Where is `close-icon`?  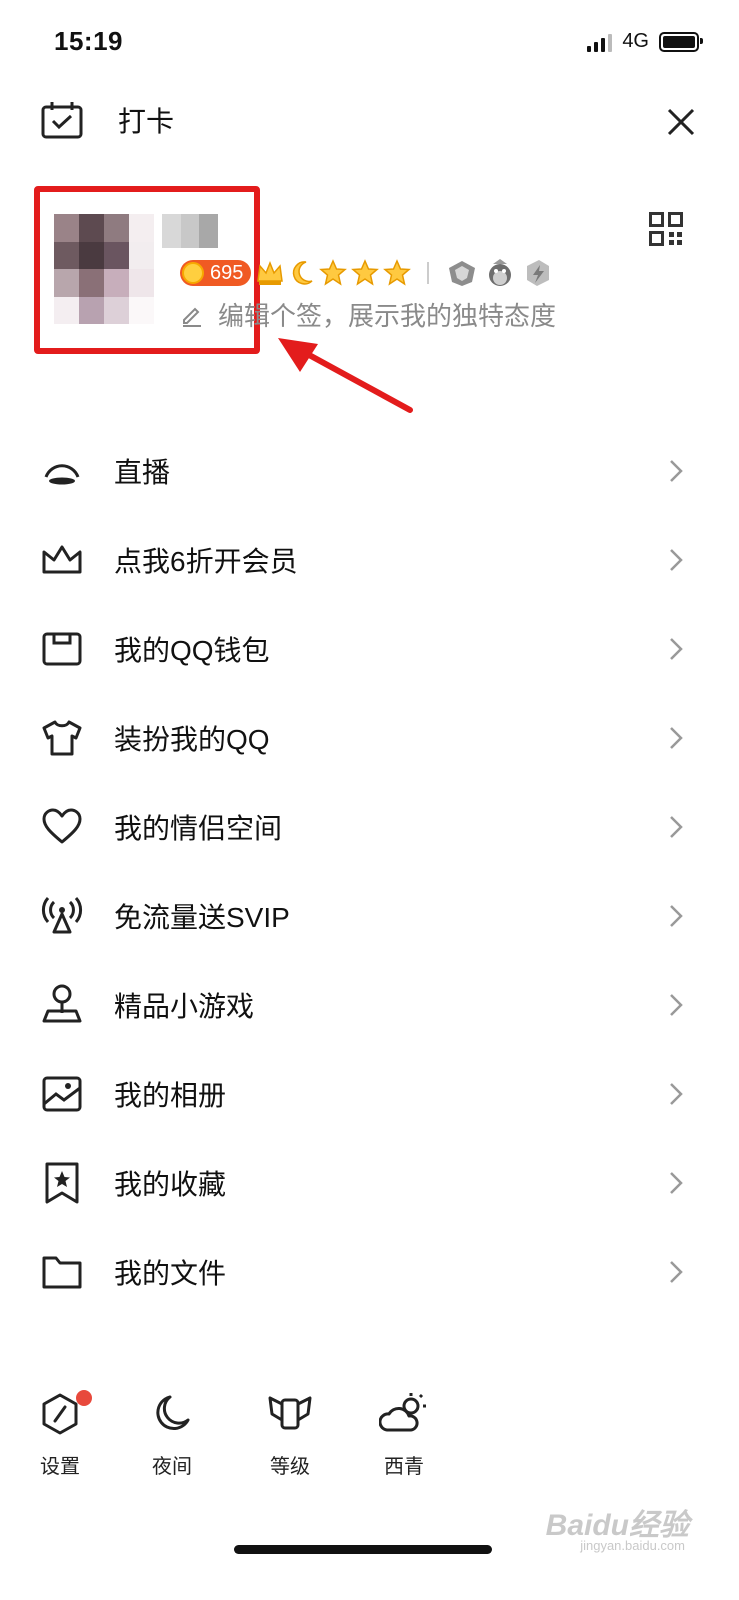 close-icon is located at coordinates (681, 122).